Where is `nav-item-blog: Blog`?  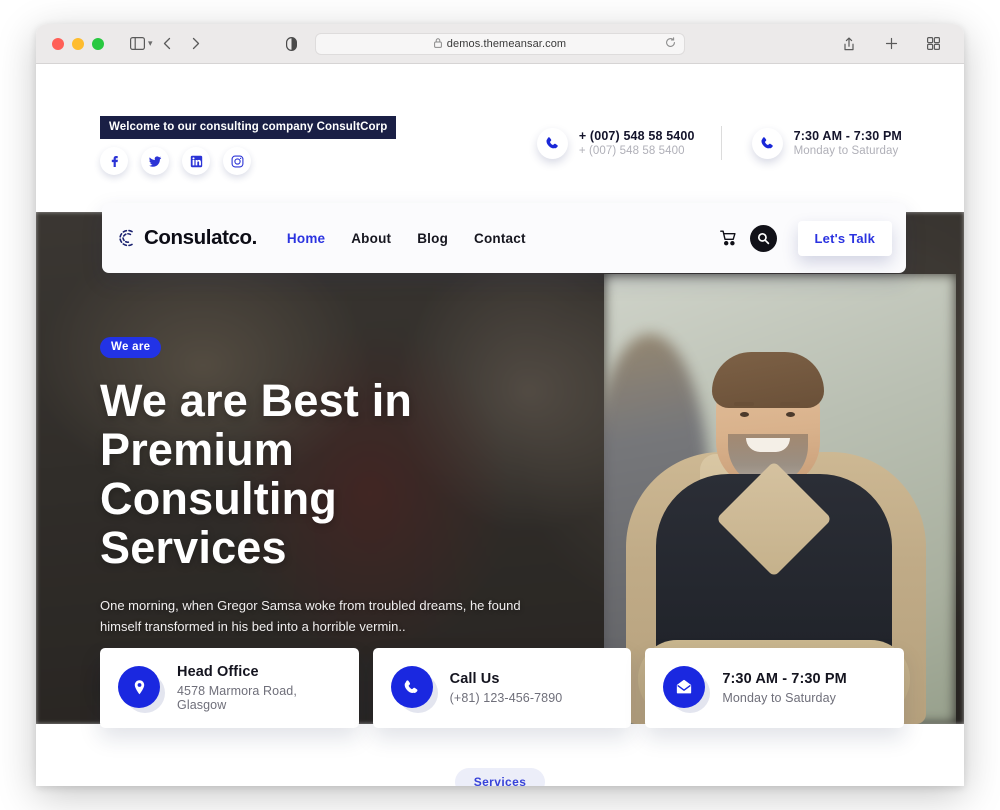 nav-item-blog: Blog is located at coordinates (432, 238).